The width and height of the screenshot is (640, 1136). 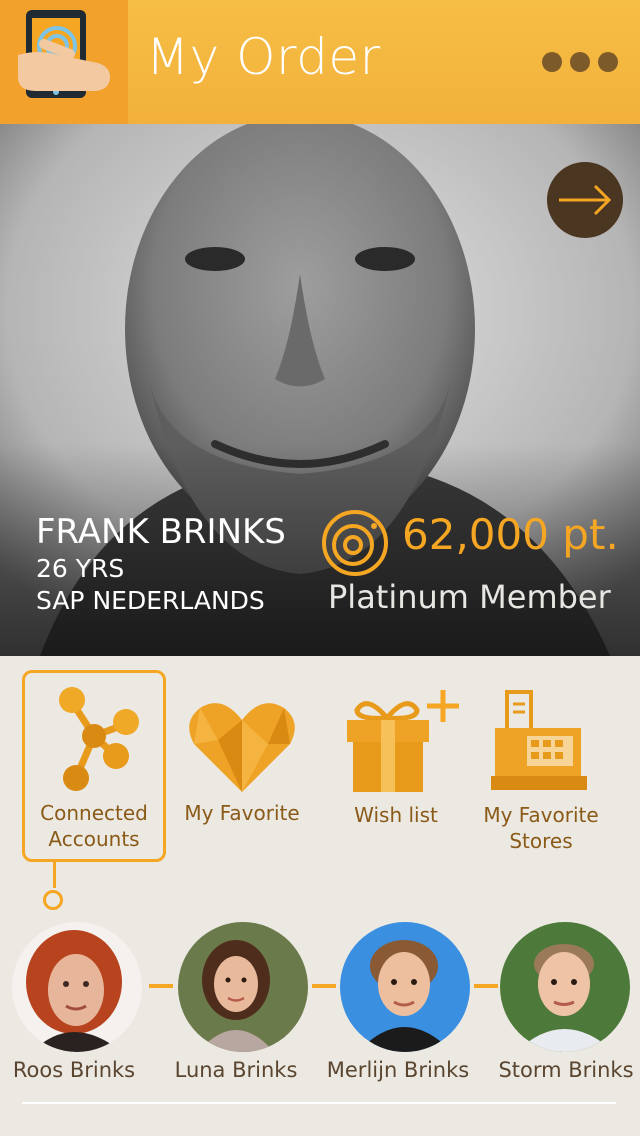 I want to click on connector-dot, so click(x=53, y=900).